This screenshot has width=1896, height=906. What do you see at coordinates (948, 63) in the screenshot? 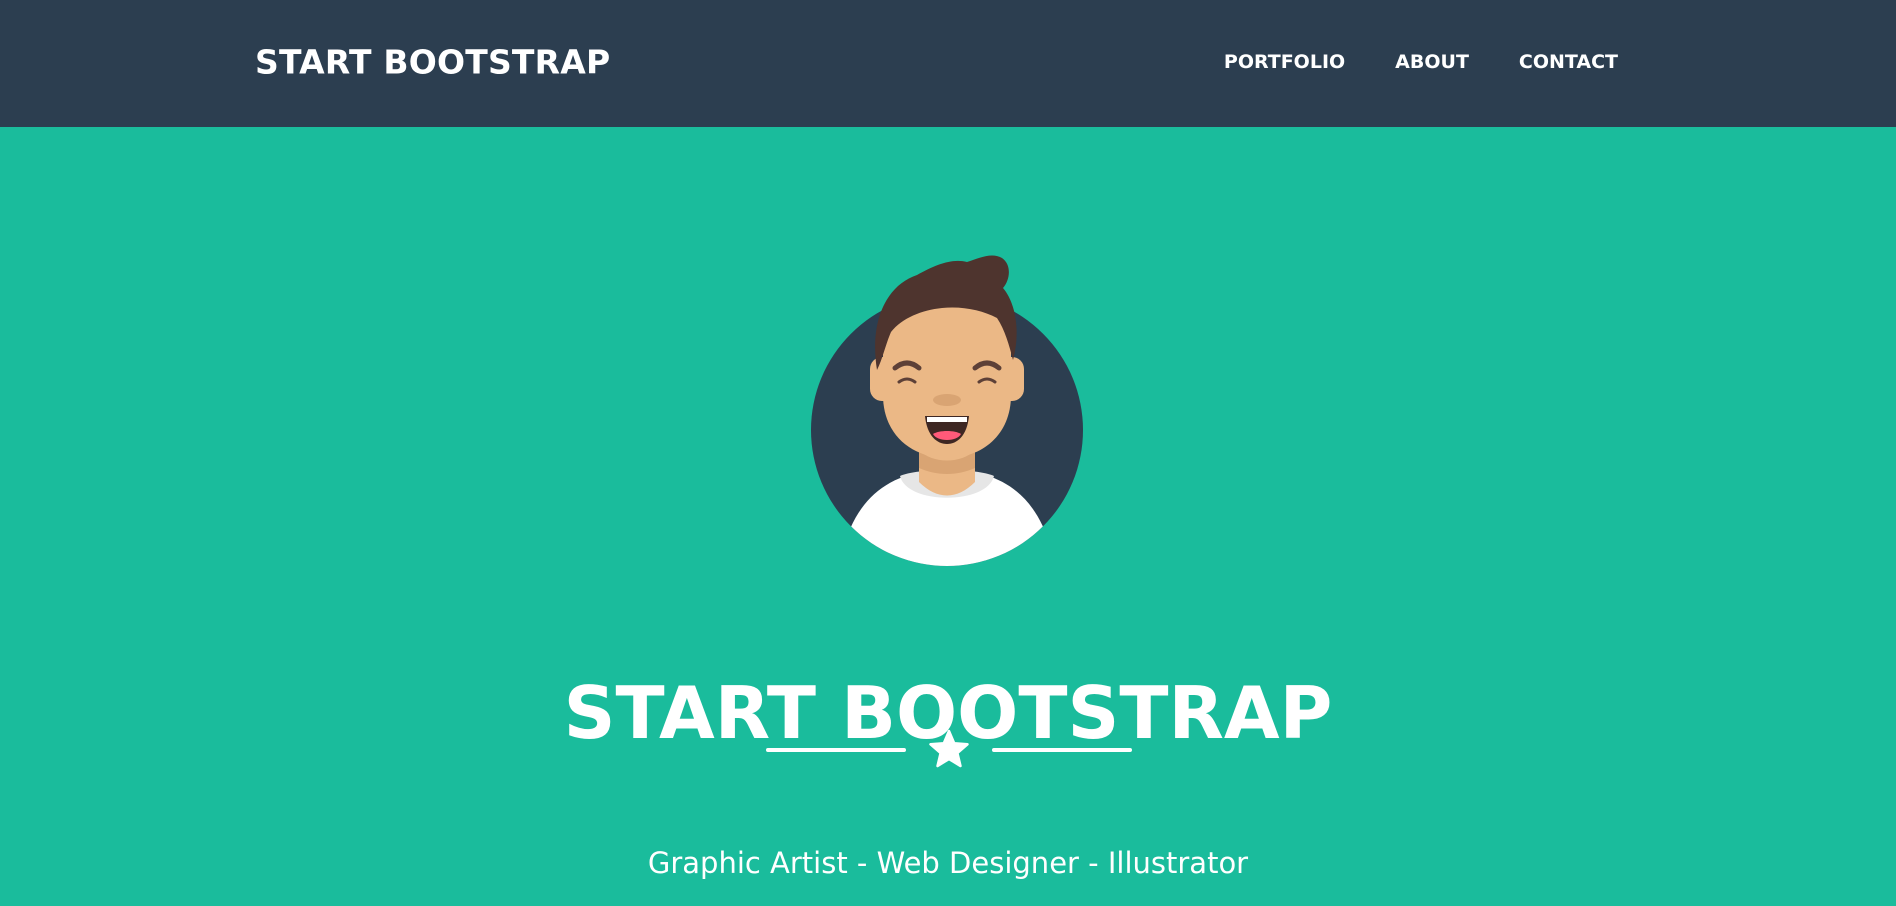
I see `navbar: START BOOTSTRAP PORTFOLIO ABOUT CONTACT` at bounding box center [948, 63].